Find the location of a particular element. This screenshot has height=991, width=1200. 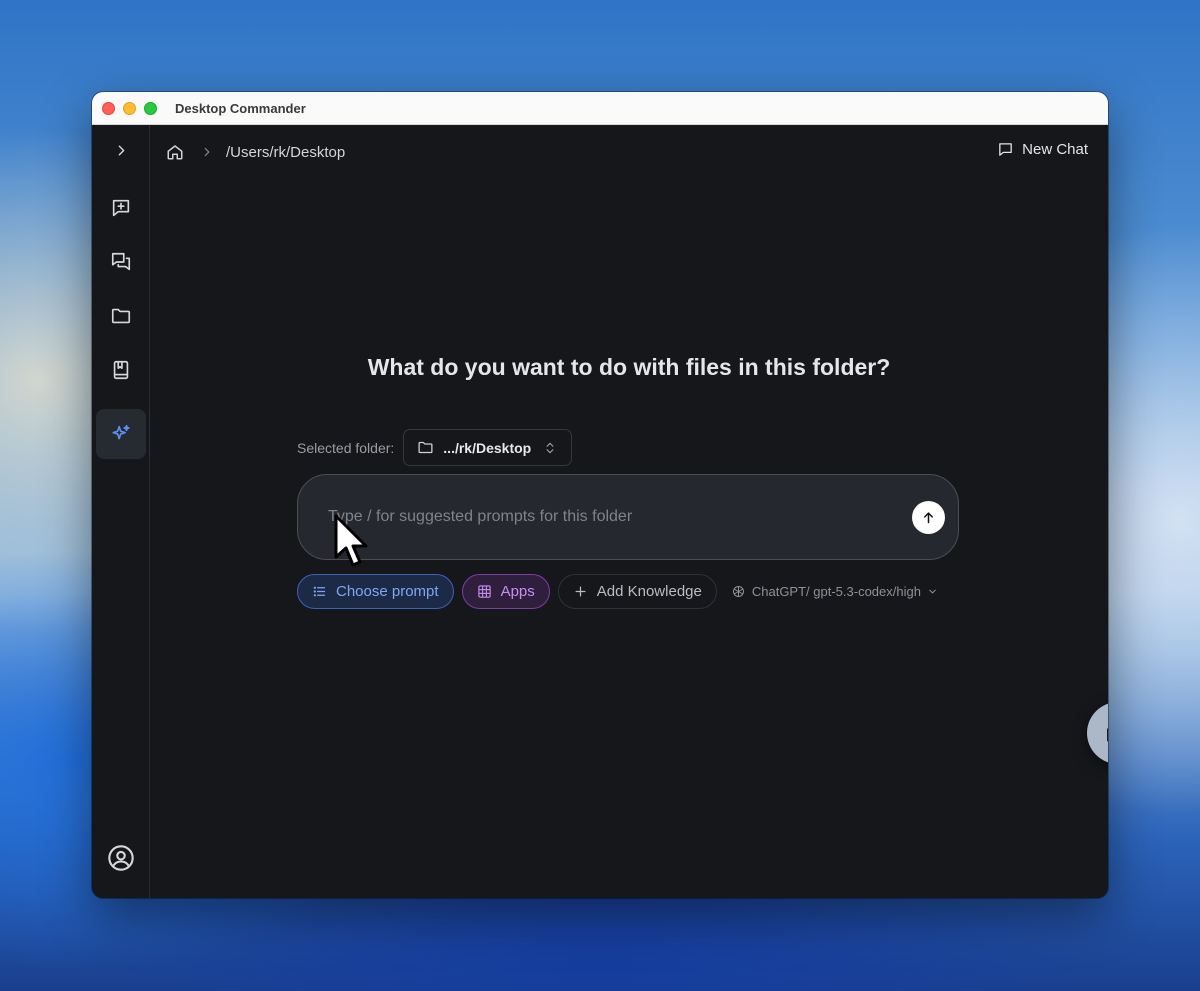

user-circle-icon is located at coordinates (121, 858).